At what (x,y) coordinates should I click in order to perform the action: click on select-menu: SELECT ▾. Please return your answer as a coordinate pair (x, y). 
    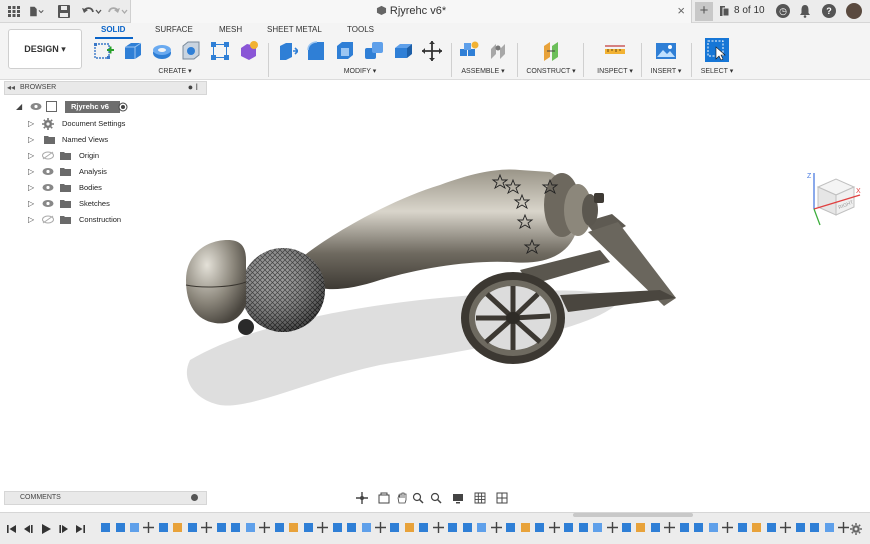
    Looking at the image, I should click on (717, 71).